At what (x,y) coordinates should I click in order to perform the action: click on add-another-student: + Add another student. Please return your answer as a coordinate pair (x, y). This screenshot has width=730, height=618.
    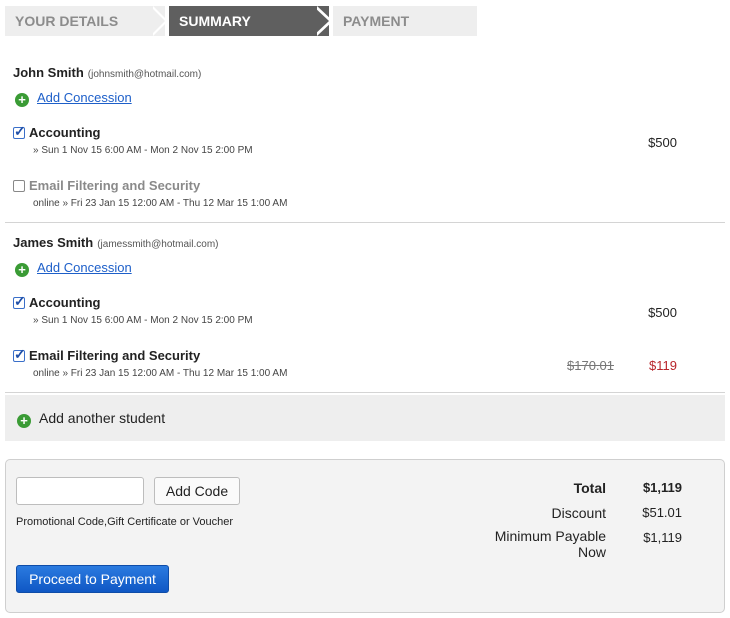
    Looking at the image, I should click on (365, 418).